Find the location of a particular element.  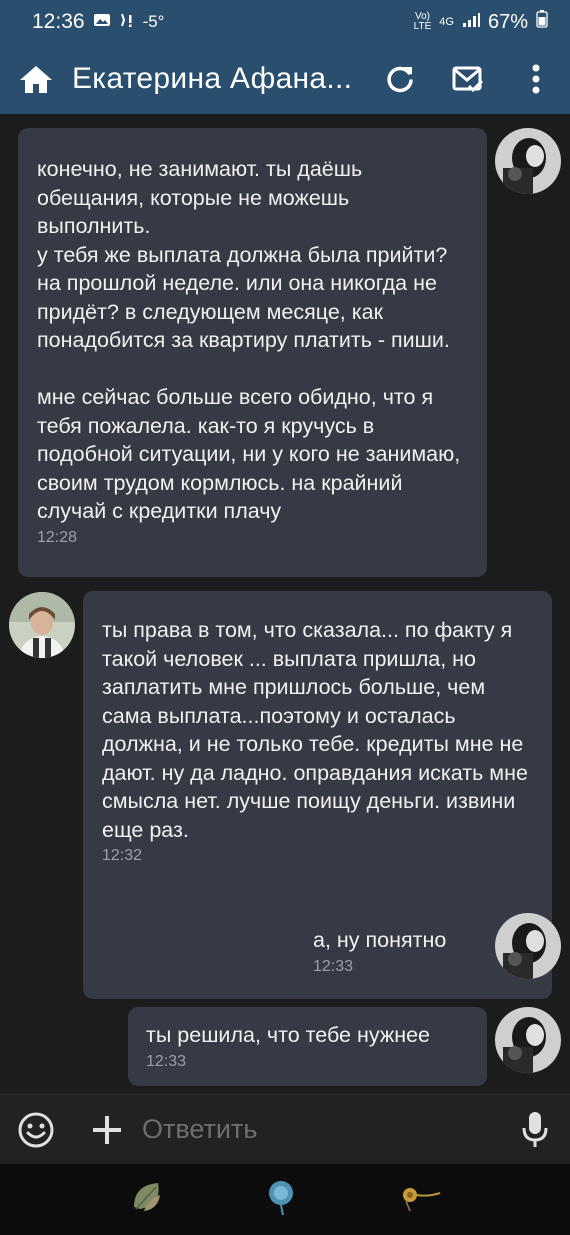

microphone-icon is located at coordinates (535, 1129).